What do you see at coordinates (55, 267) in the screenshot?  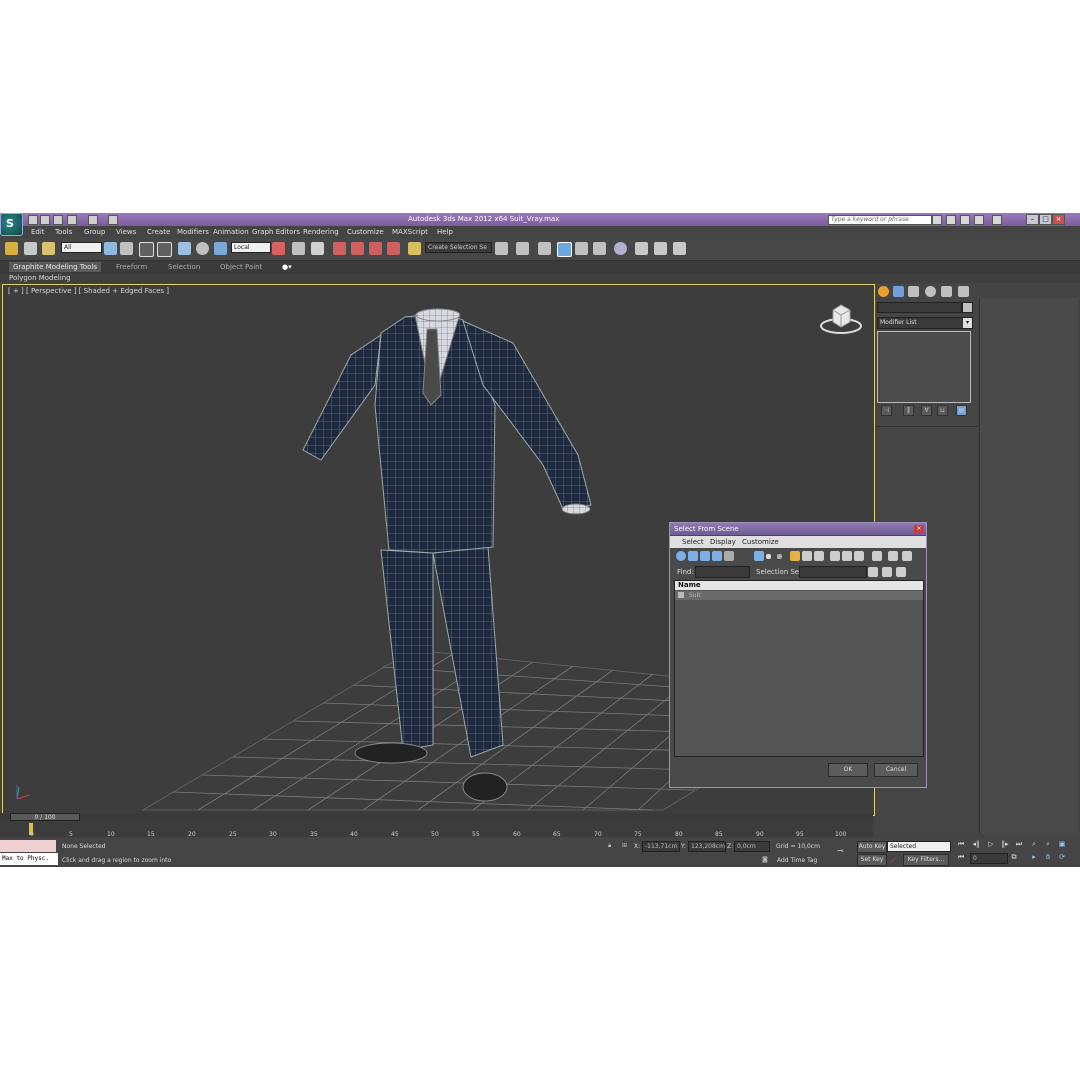 I see `tab-graphite-modeling-tools: Graphite Modeling Tools` at bounding box center [55, 267].